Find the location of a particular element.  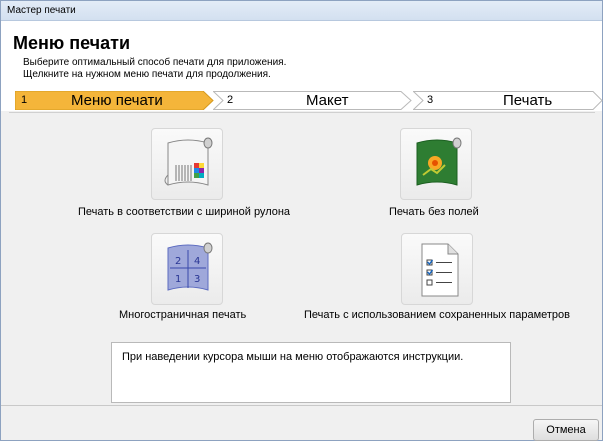

option-borderless-label: Печать без полей is located at coordinates (434, 212).